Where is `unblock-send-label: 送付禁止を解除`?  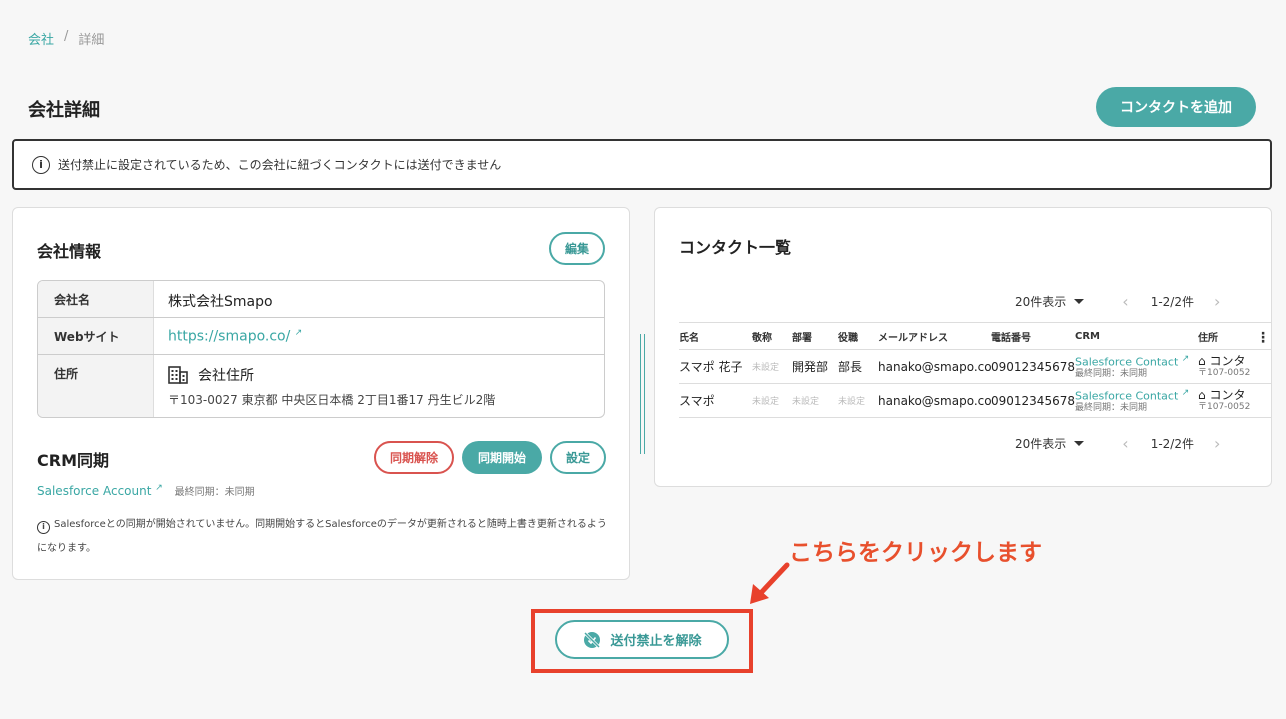
unblock-send-label: 送付禁止を解除 is located at coordinates (656, 641).